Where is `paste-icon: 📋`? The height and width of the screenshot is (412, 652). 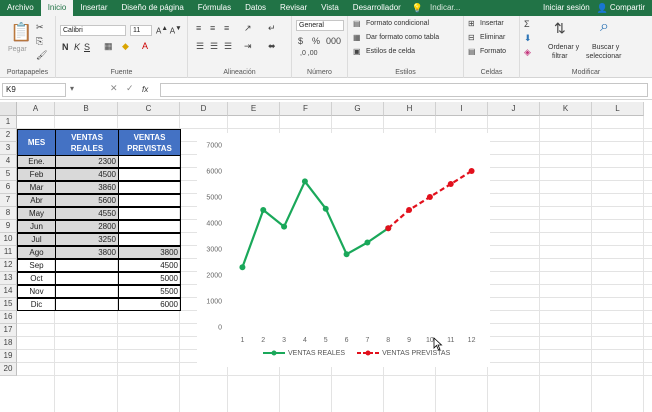
paste-icon: 📋 is located at coordinates (21, 32).